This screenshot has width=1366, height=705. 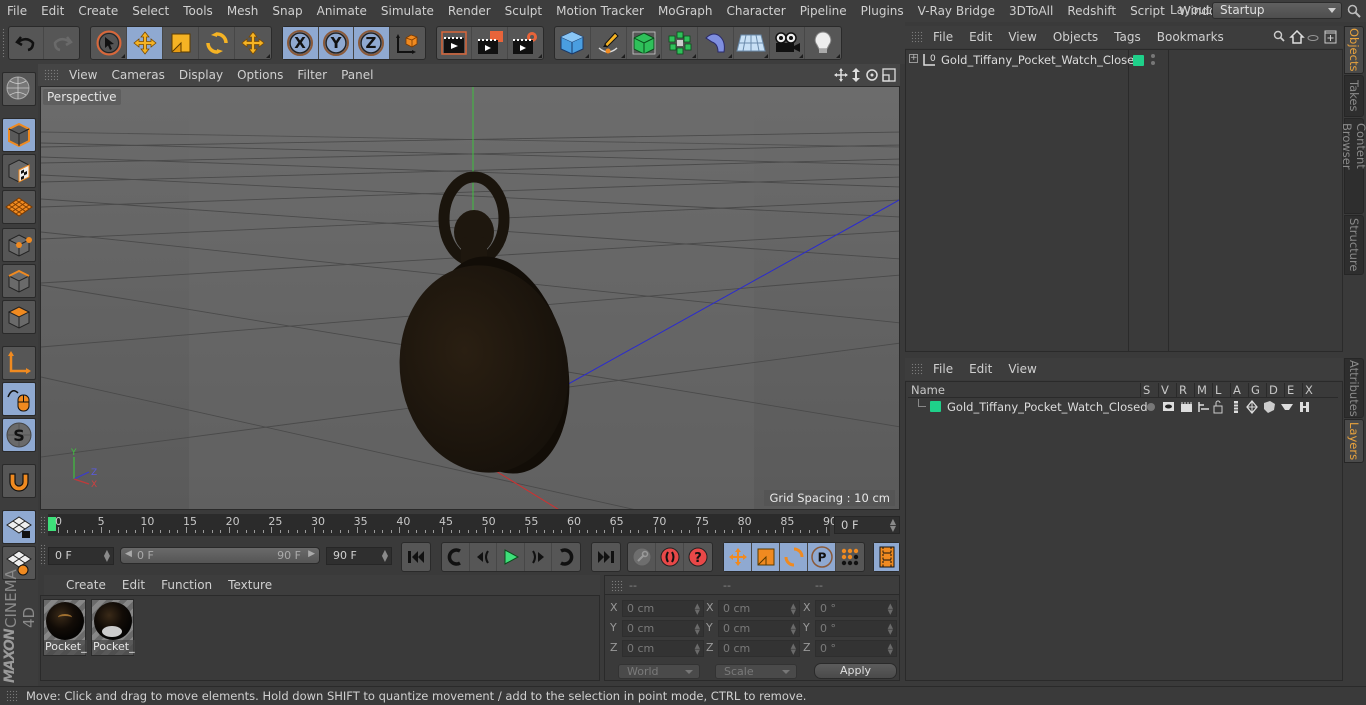 What do you see at coordinates (372, 43) in the screenshot?
I see `z-axis-button: Z` at bounding box center [372, 43].